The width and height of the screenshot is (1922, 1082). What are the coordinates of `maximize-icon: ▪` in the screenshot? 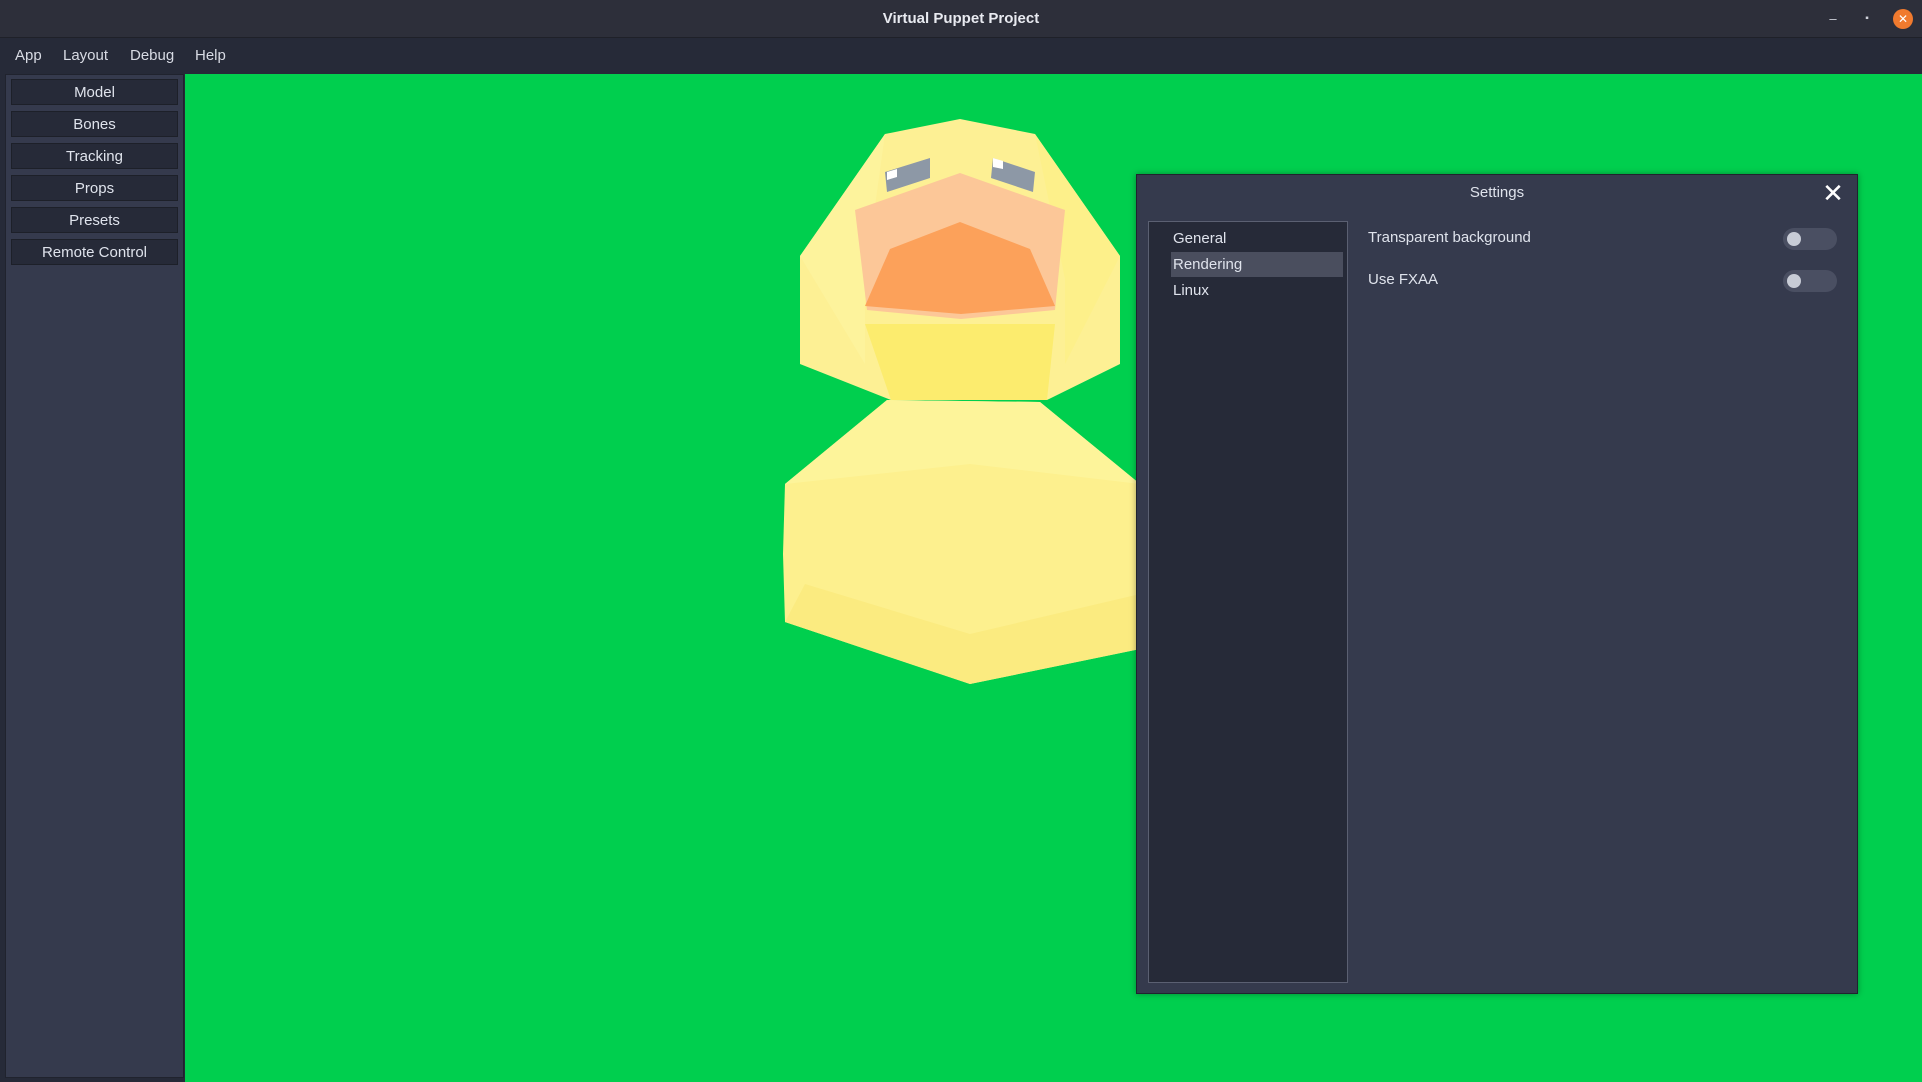 It's located at (1867, 19).